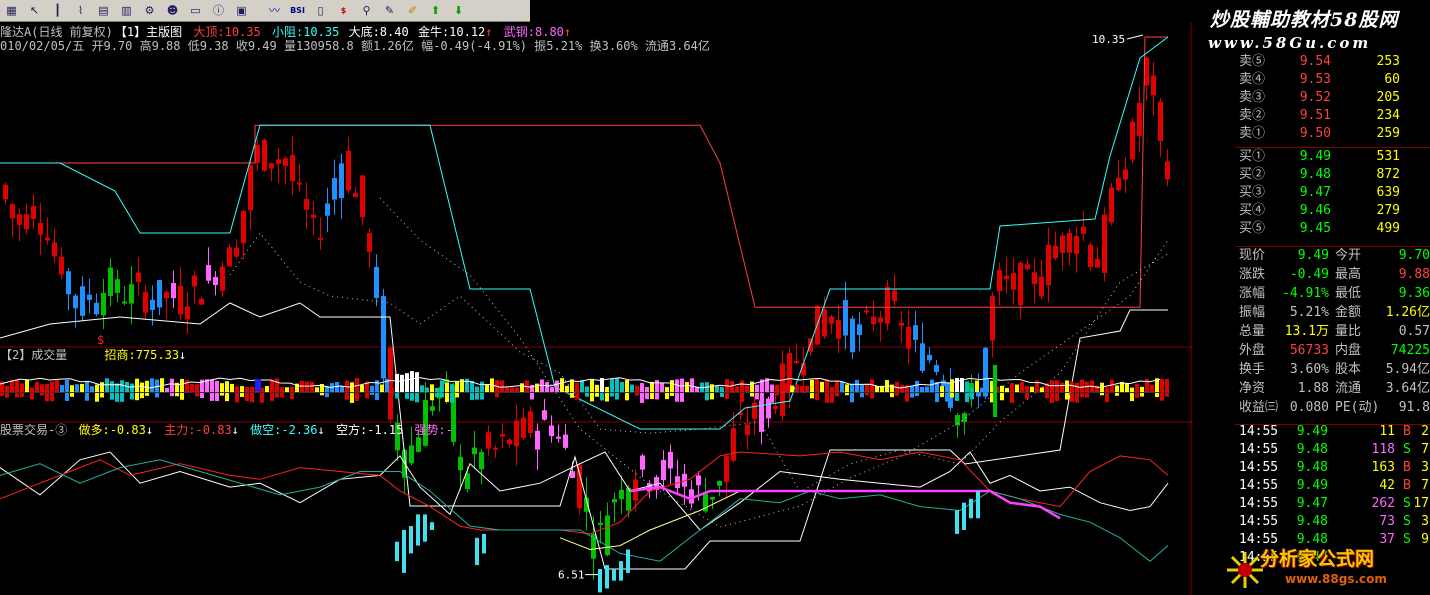 This screenshot has width=1430, height=595. Describe the element at coordinates (1290, 43) in the screenshot. I see `watermark-top-url: www.58Gu.com` at that location.